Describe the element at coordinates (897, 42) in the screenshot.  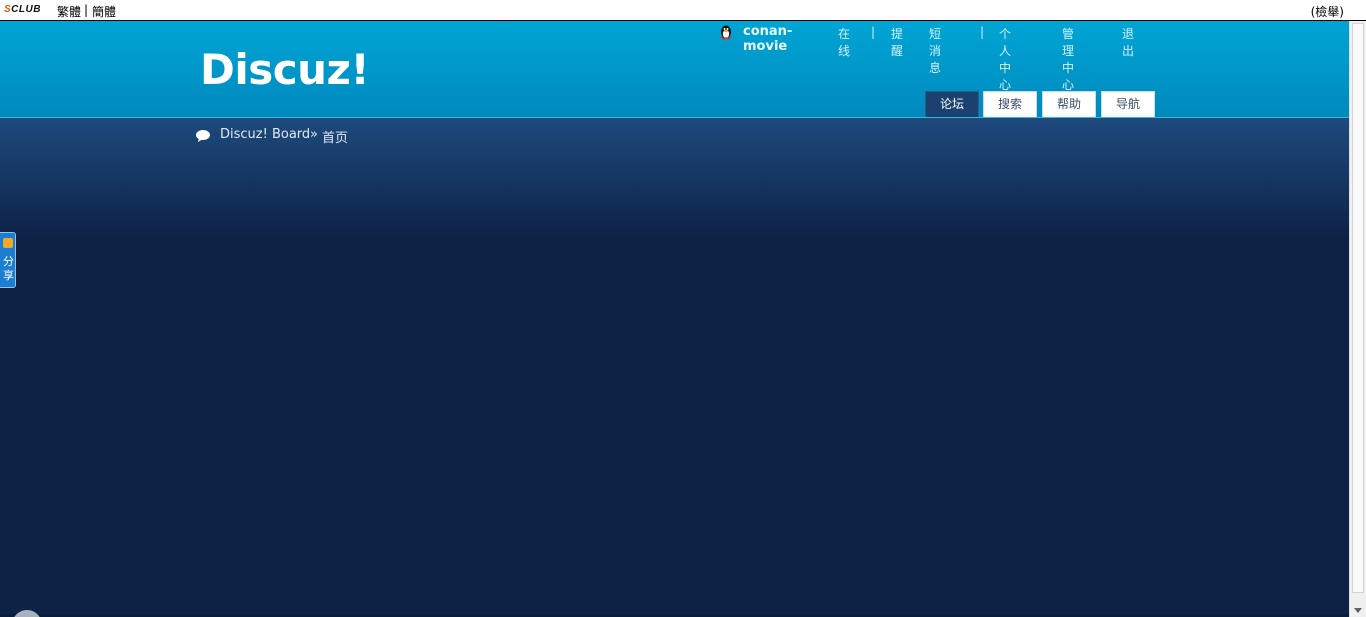
I see `reminders-link: 提醒` at that location.